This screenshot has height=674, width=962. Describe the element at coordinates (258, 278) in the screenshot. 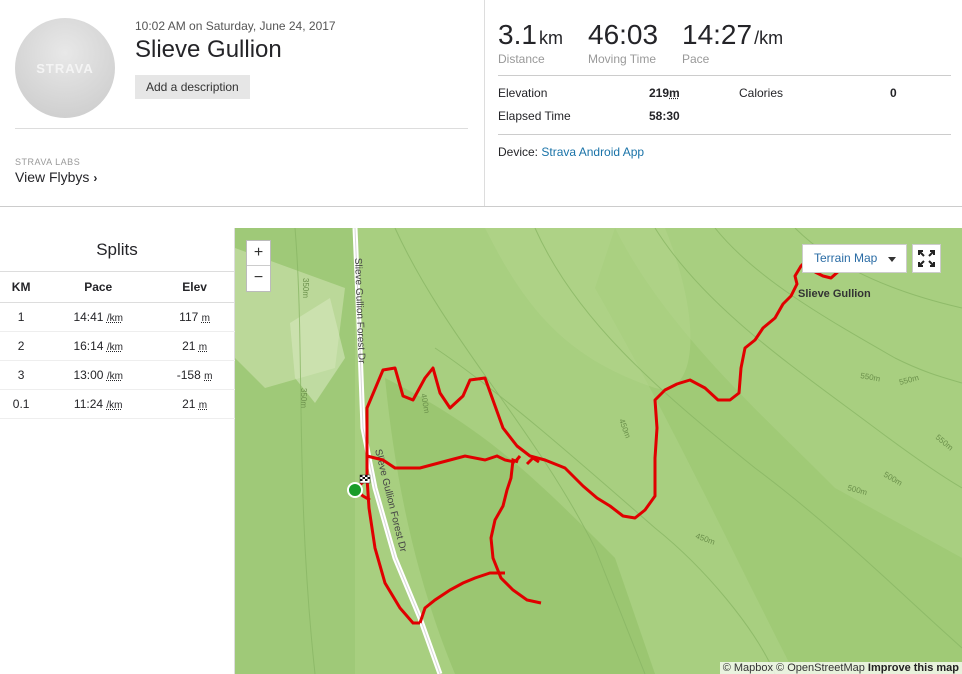

I see `zoom-out-button: −` at that location.